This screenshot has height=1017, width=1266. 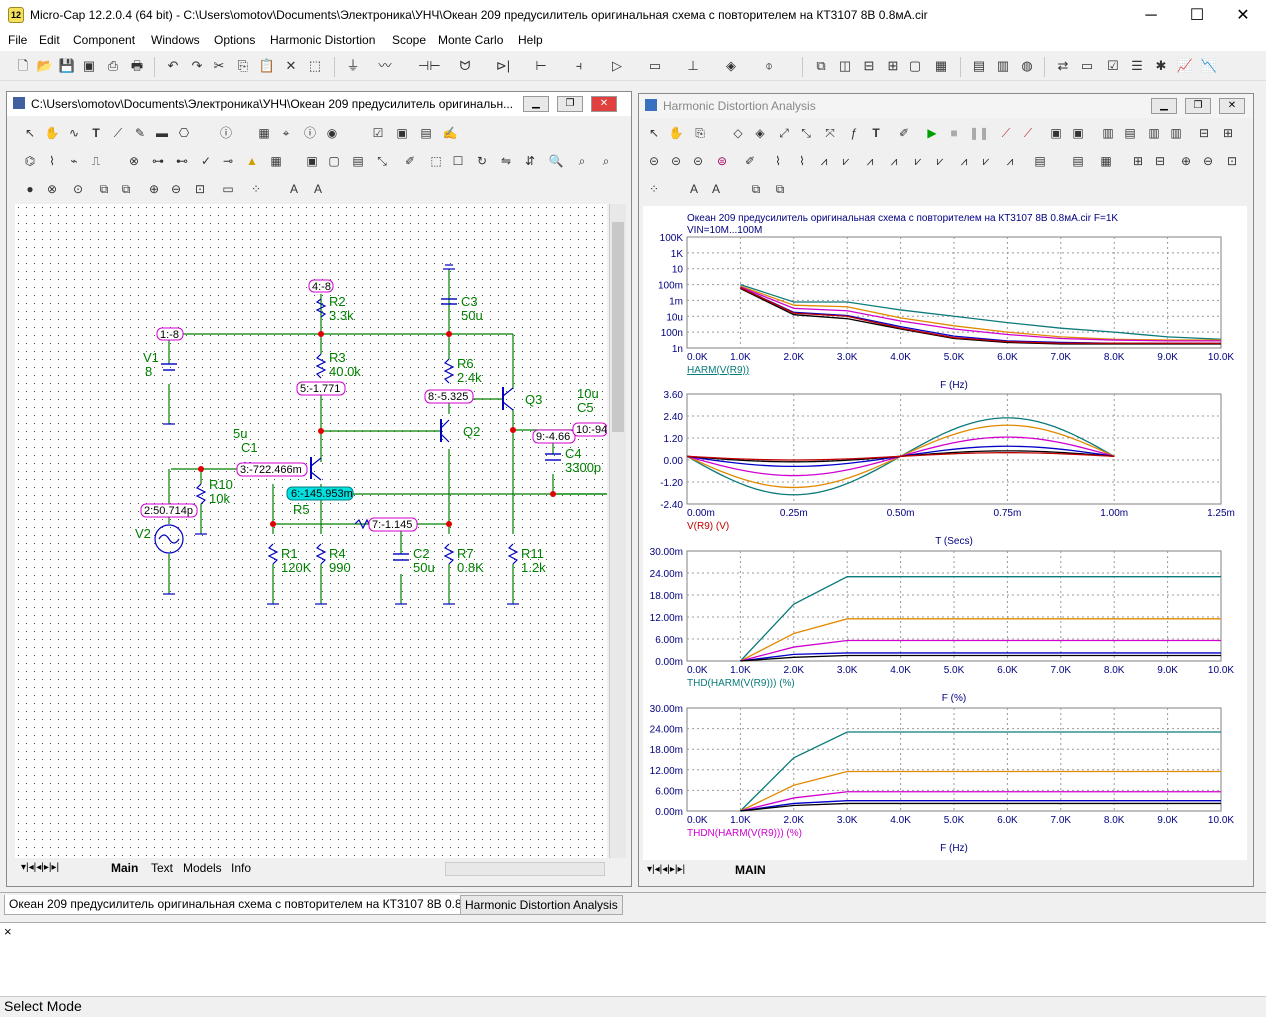 I want to click on cut-icon: ✂, so click(x=219, y=66).